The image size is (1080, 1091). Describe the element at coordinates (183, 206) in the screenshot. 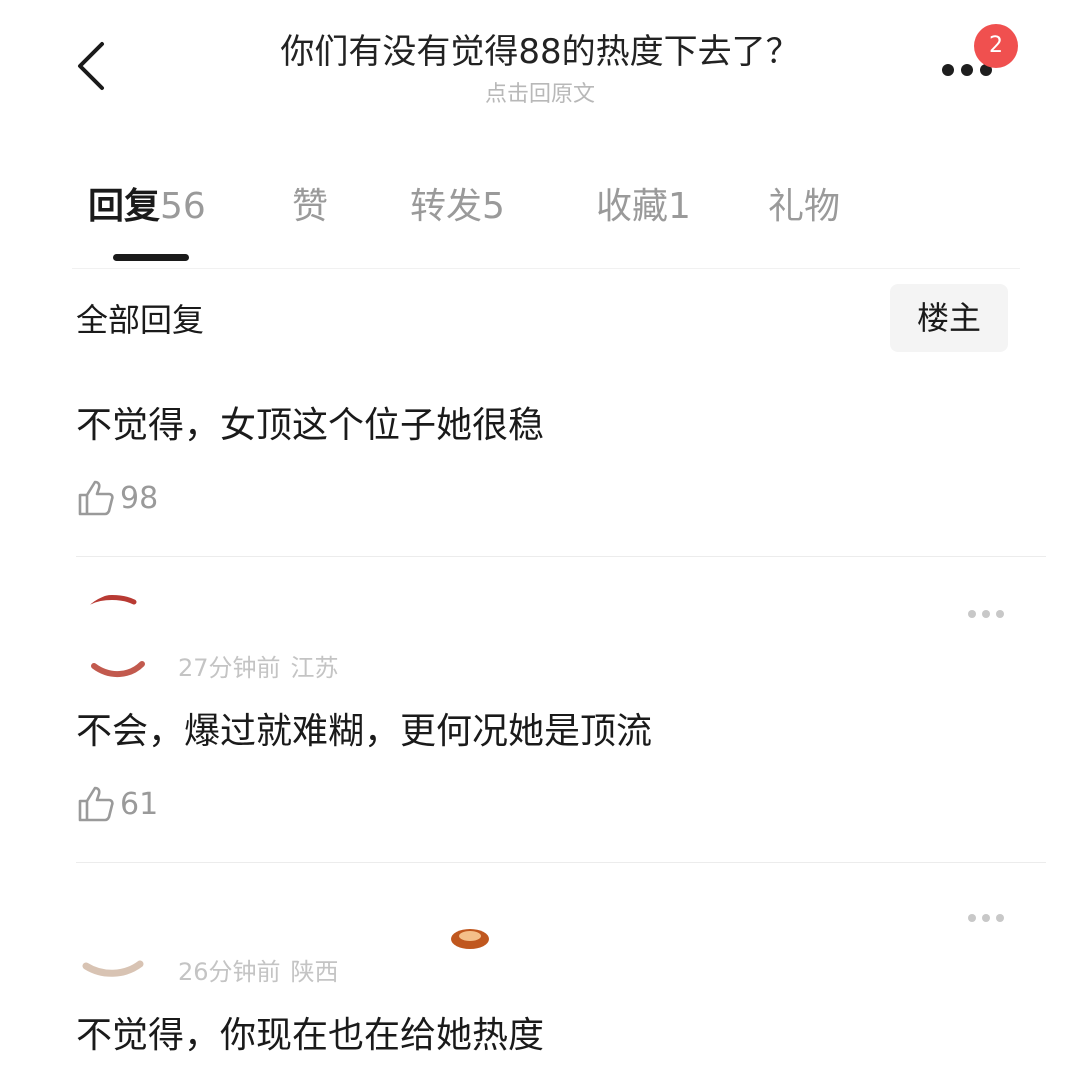

I see `tab-count: 56` at that location.